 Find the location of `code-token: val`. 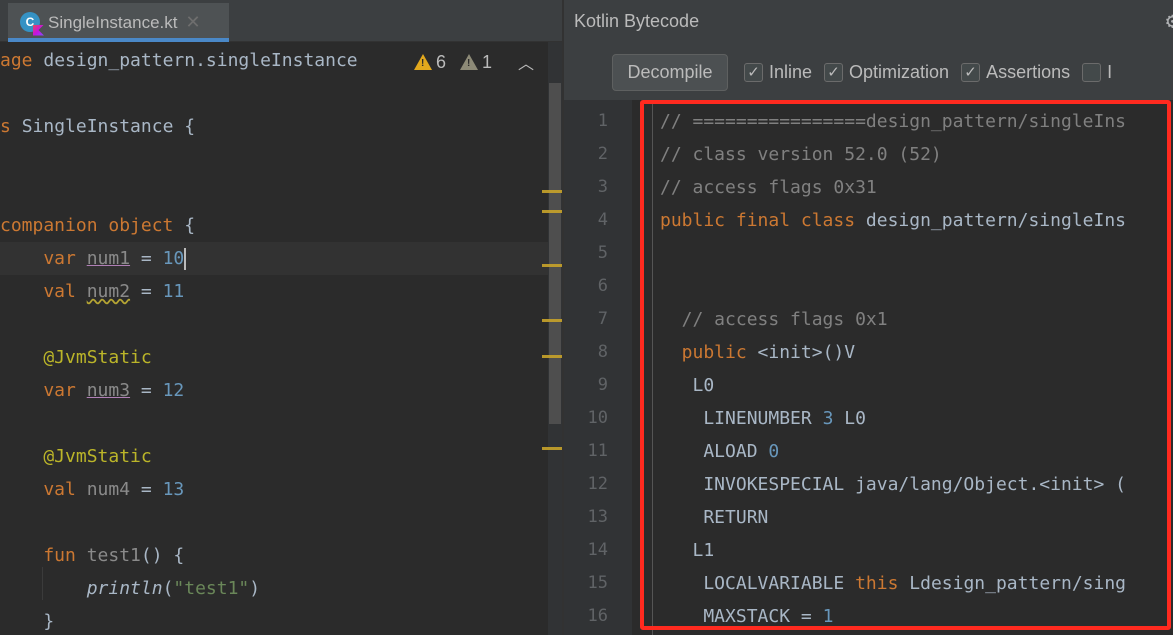

code-token: val is located at coordinates (43, 291).